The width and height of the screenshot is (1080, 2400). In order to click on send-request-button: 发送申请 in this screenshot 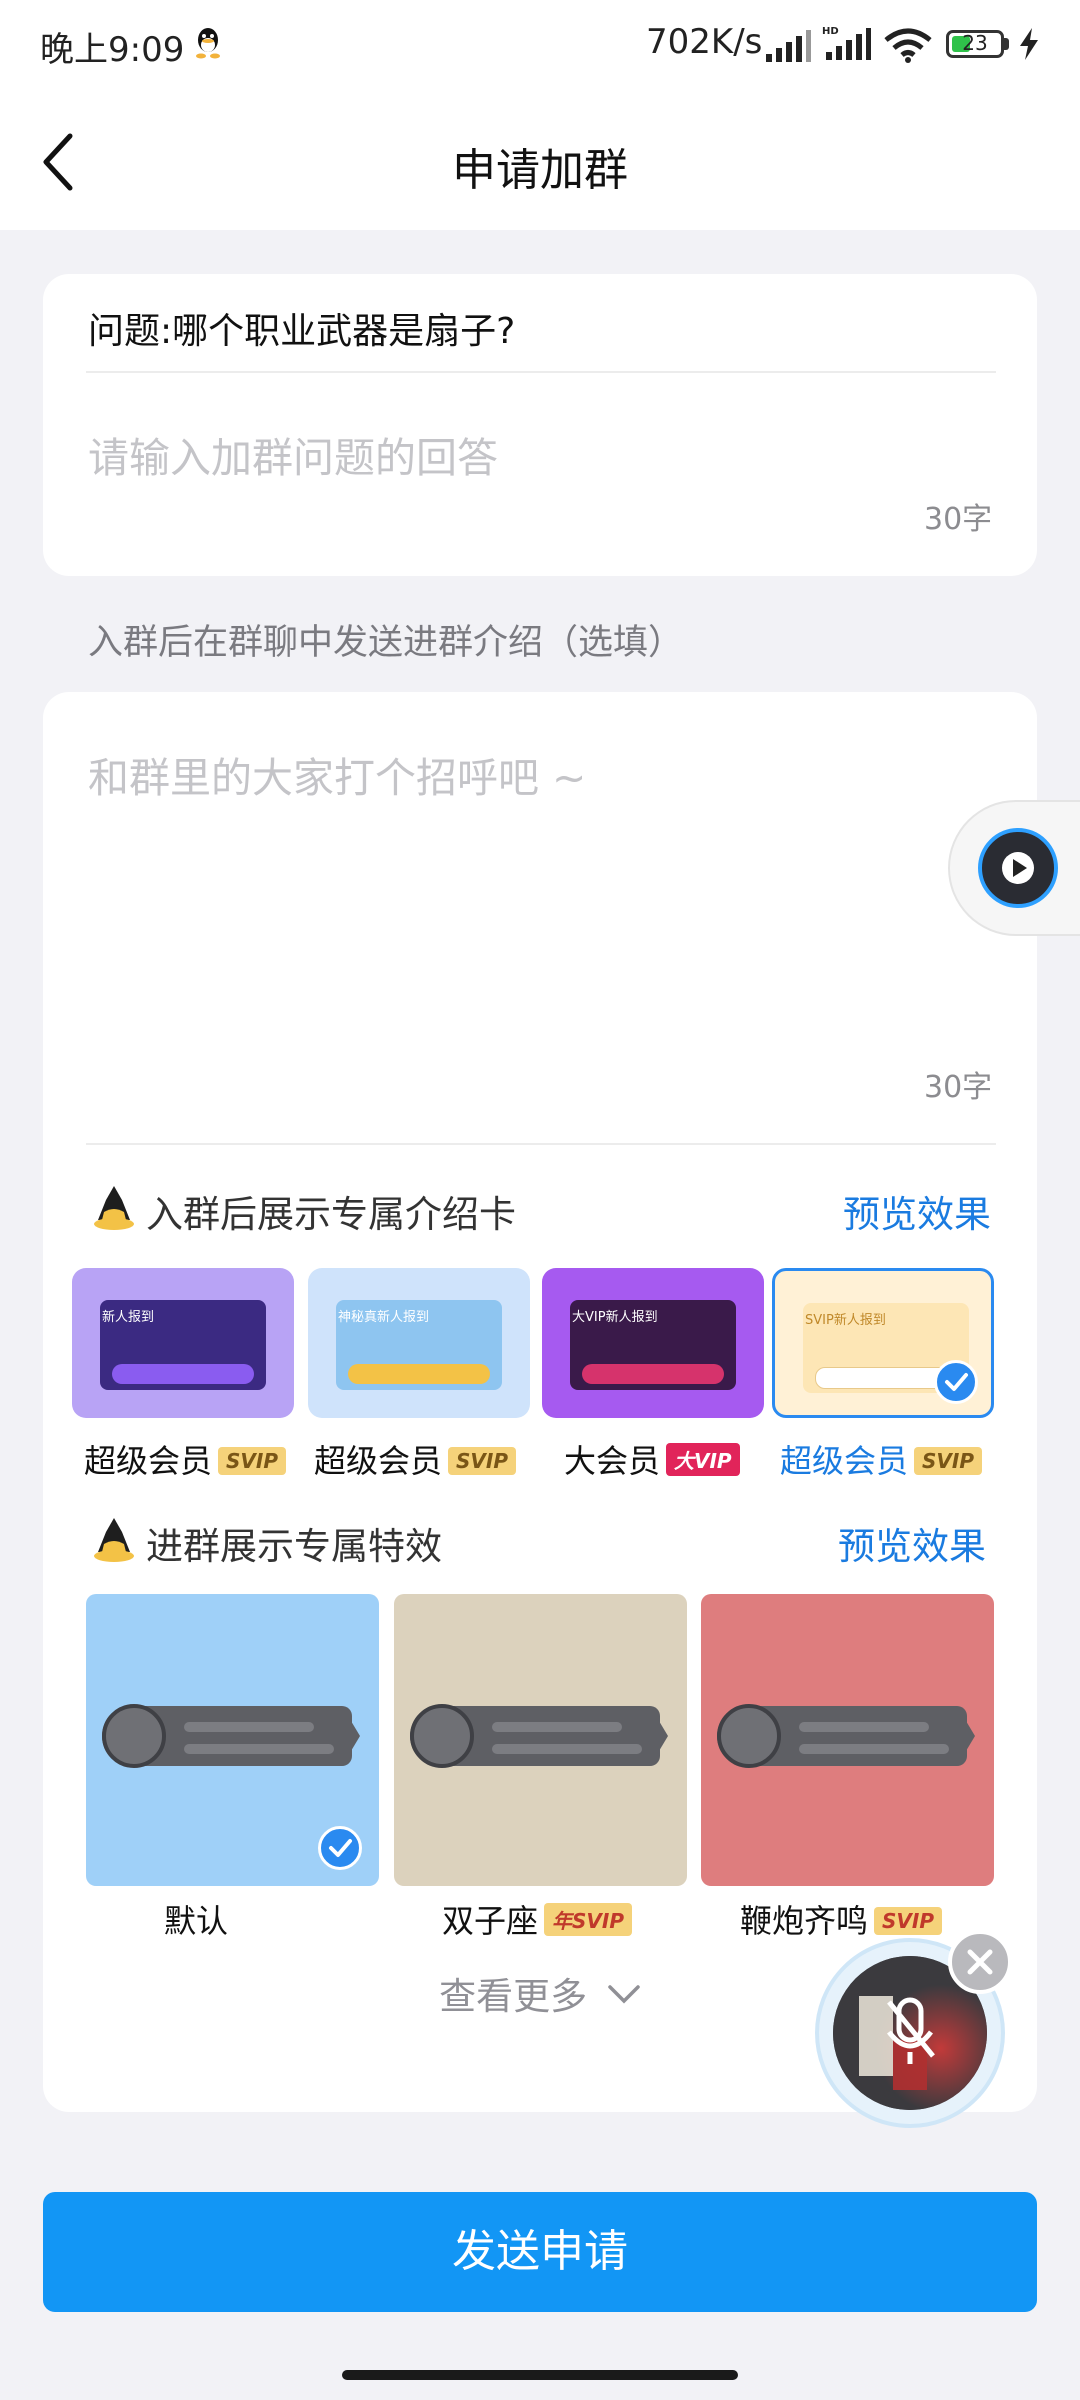, I will do `click(540, 2252)`.